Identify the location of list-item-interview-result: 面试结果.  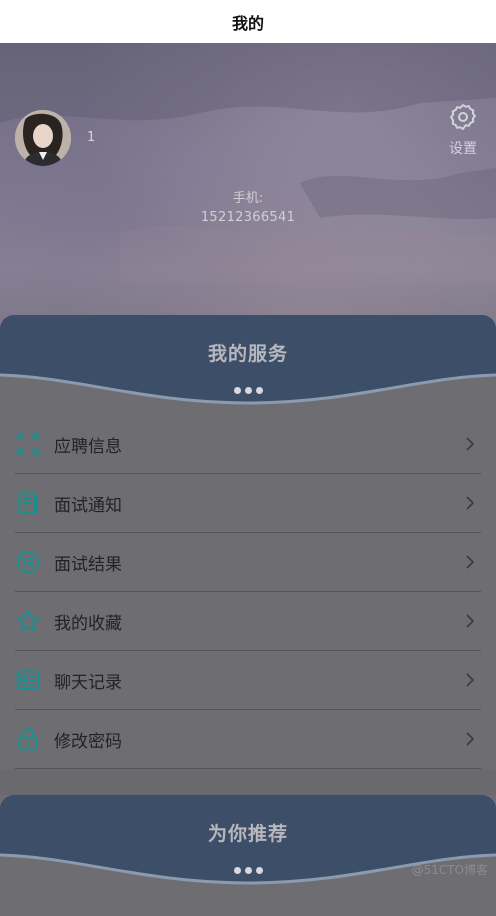
(248, 562).